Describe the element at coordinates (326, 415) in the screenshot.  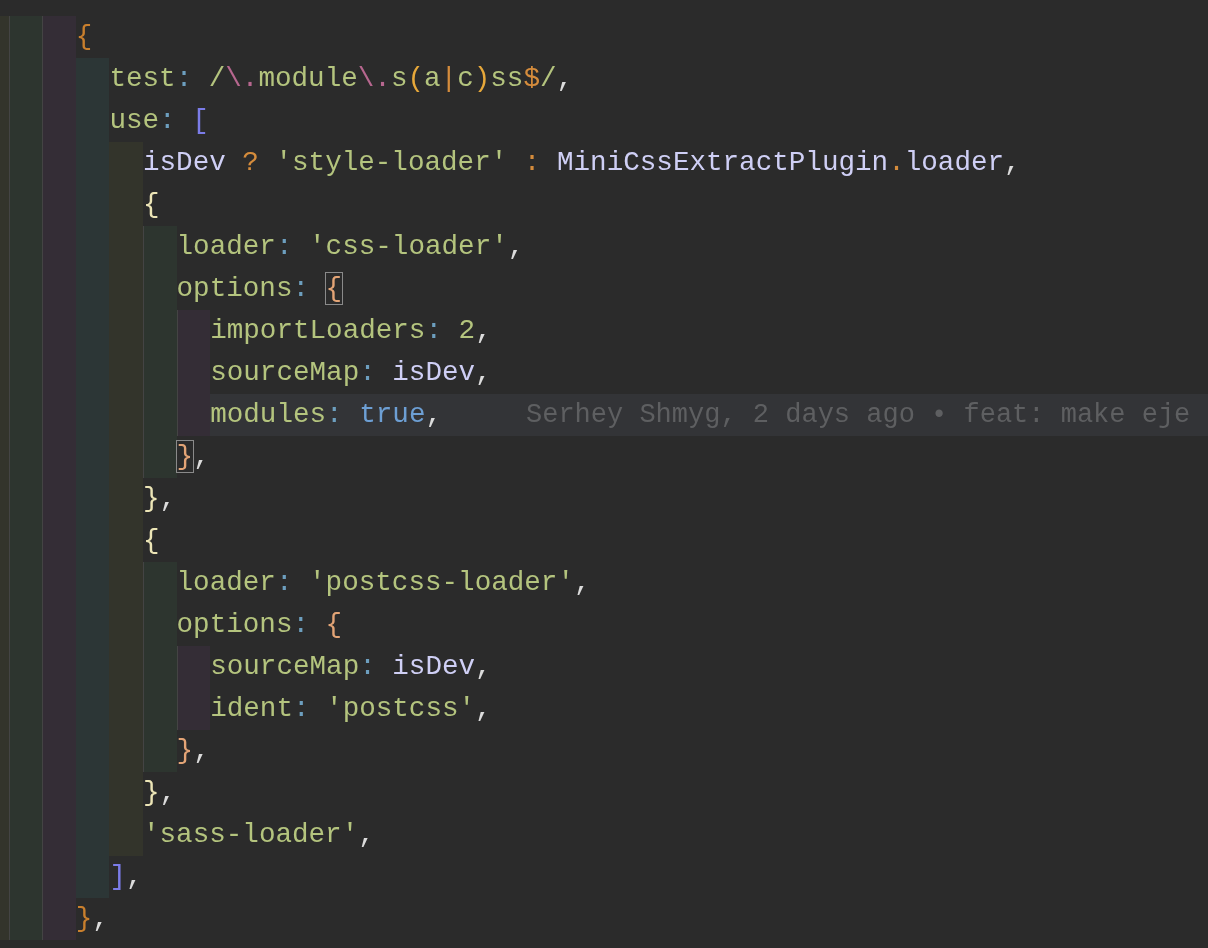
I see `code-line: modules: true,` at that location.